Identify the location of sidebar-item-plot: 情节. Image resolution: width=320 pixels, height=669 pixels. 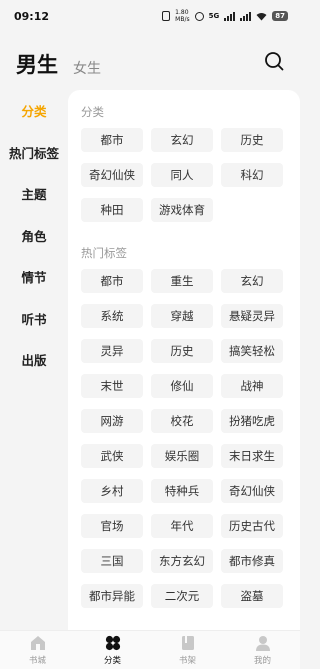
(34, 277).